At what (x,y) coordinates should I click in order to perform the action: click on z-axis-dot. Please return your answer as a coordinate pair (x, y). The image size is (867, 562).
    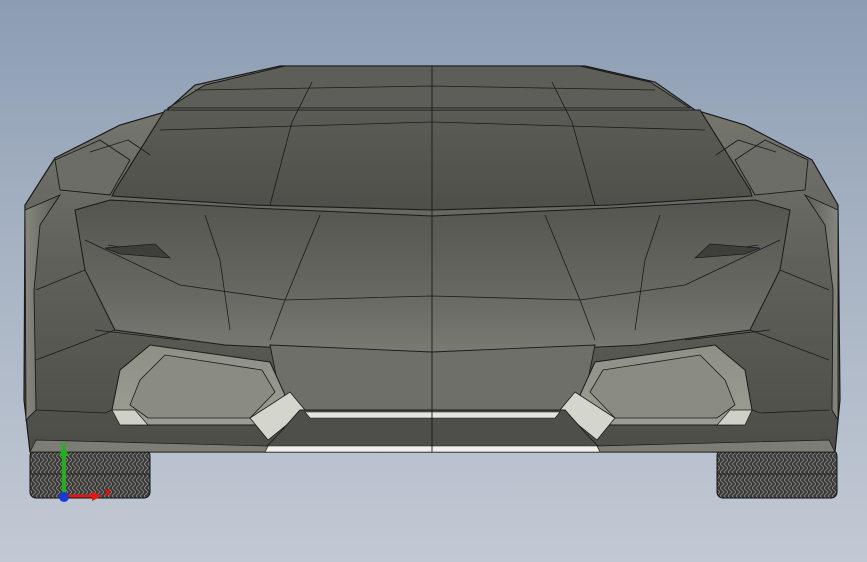
    Looking at the image, I should click on (64, 497).